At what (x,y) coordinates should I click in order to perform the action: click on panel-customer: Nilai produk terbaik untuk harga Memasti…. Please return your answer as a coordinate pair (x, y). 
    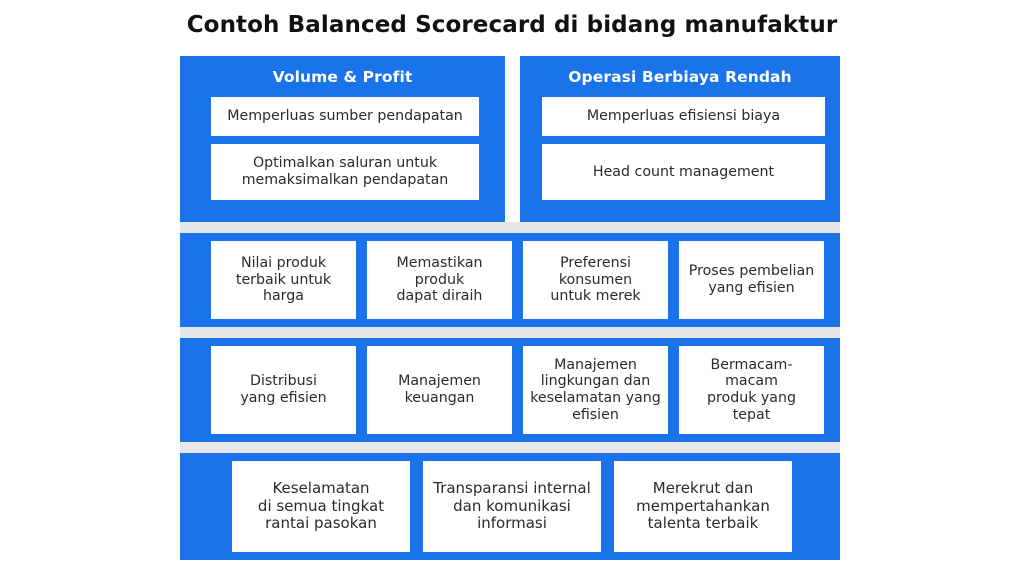
    Looking at the image, I should click on (510, 280).